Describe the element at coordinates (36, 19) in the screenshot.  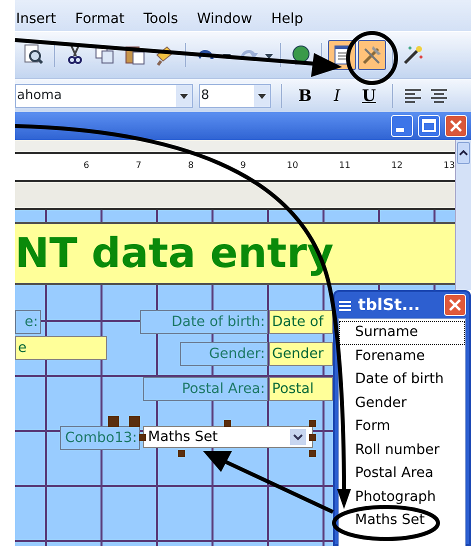
I see `menu-item: Insert` at that location.